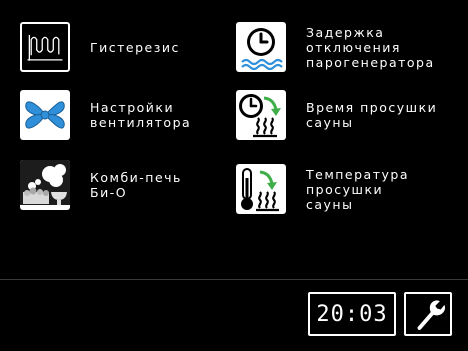 This screenshot has height=351, width=468. I want to click on menu-item-hysteresis: Гистерезис, so click(100, 47).